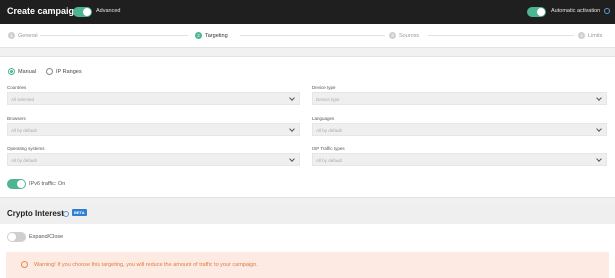  I want to click on page-title: Create campaign, so click(43, 11).